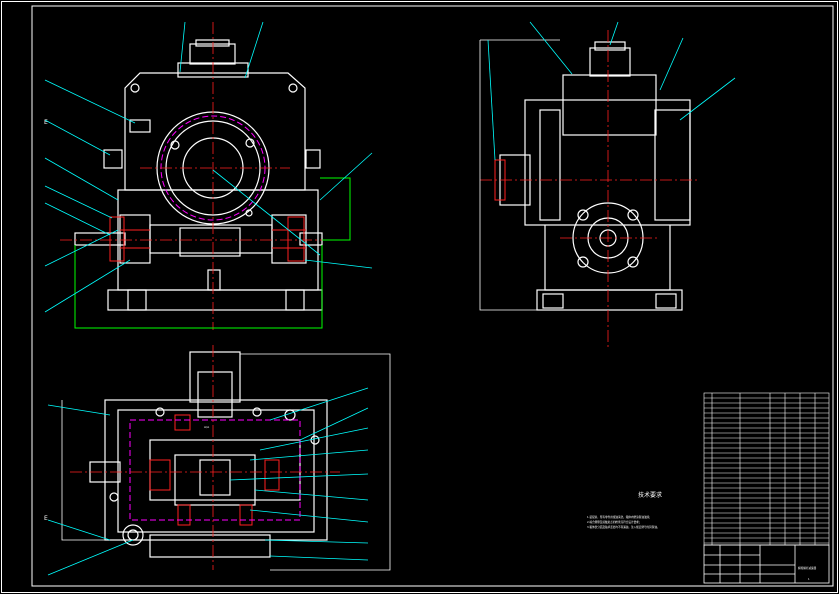 This screenshot has height=594, width=839. I want to click on section-label: A/A, so click(207, 427).